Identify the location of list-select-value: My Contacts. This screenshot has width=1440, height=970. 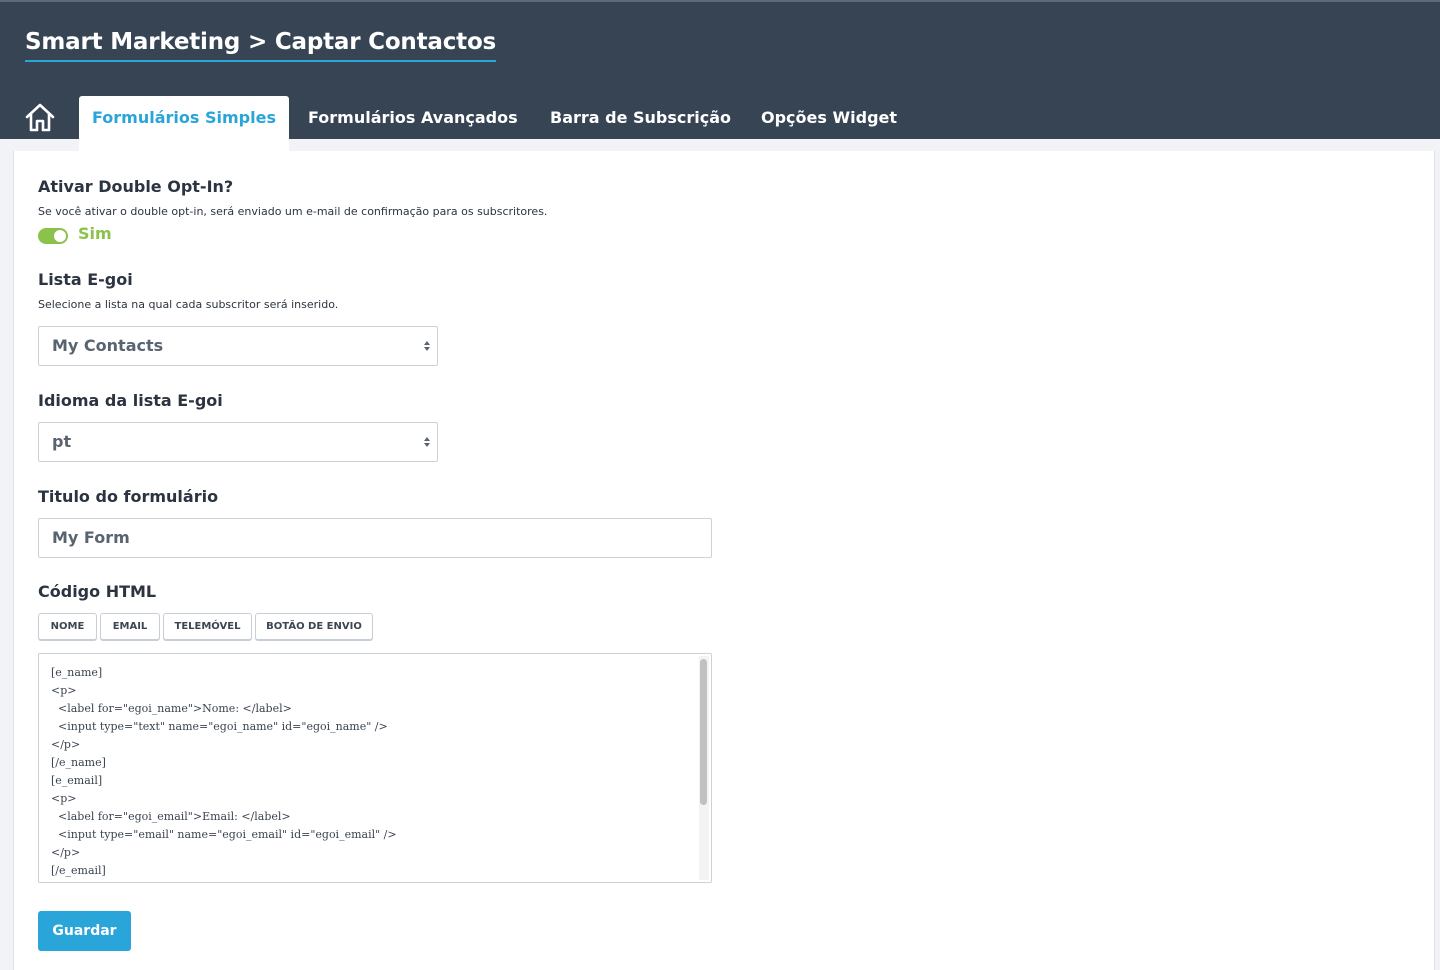
(108, 345).